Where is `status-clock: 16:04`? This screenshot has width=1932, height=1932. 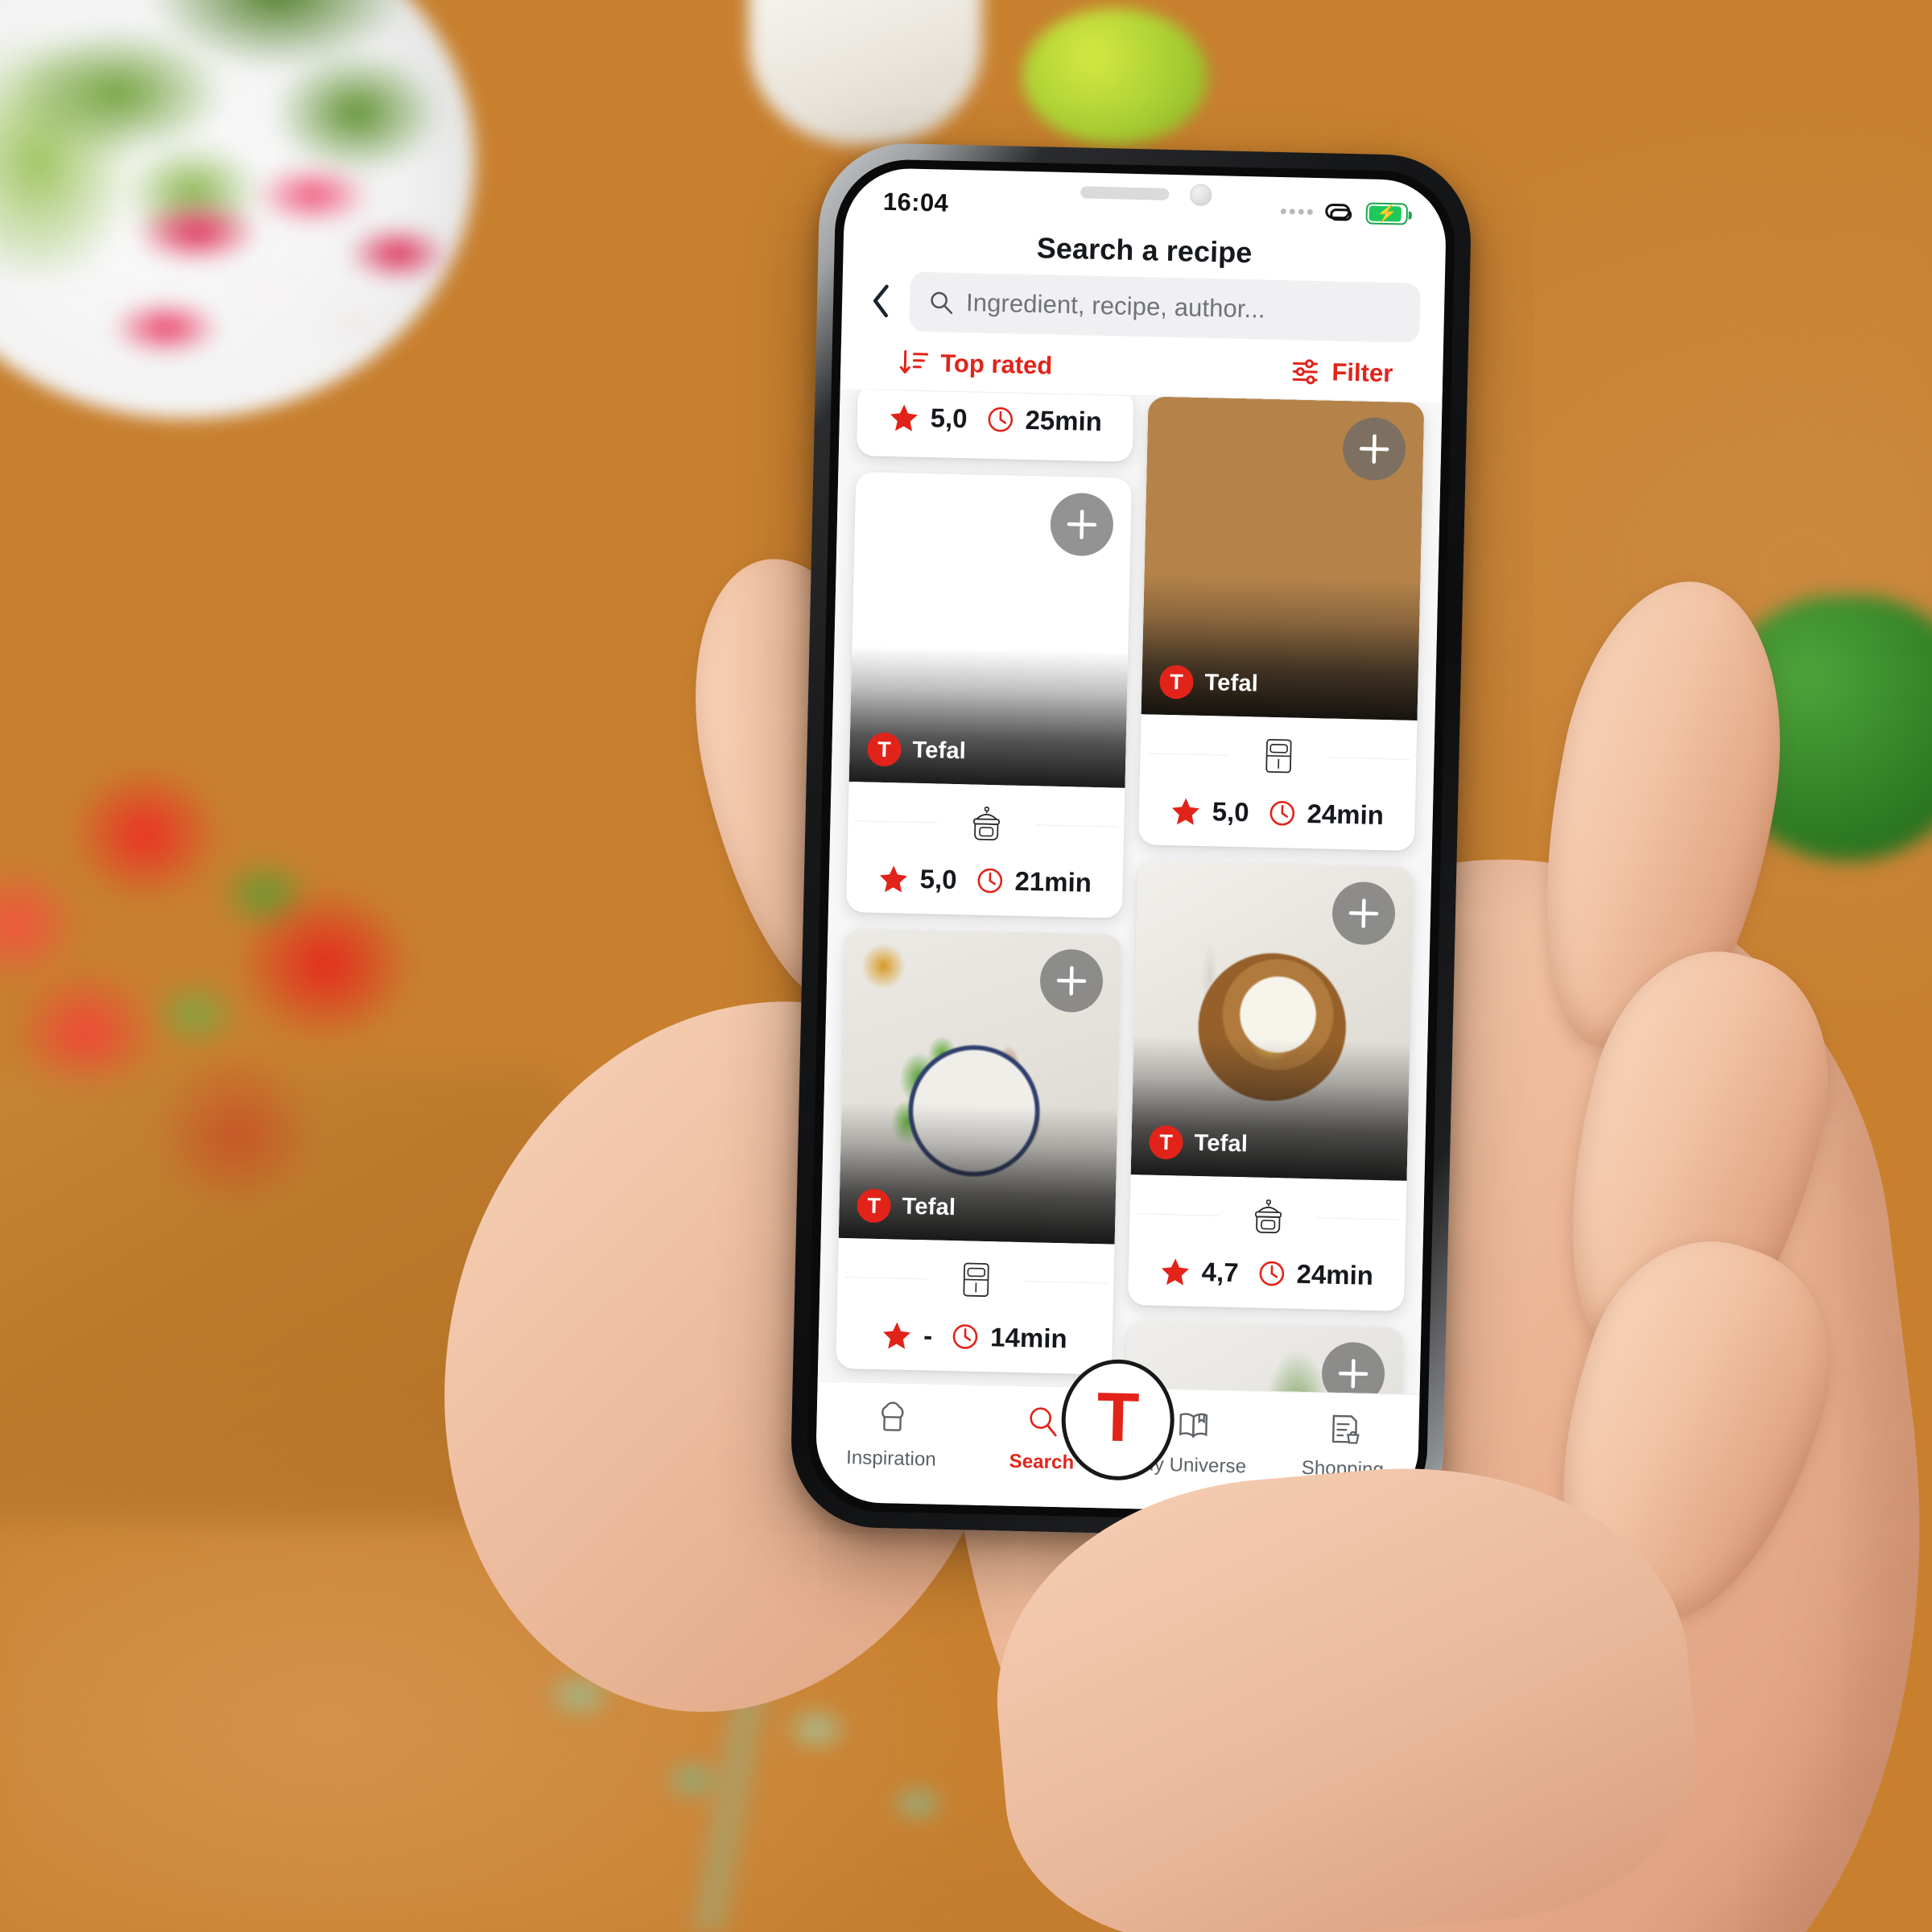 status-clock: 16:04 is located at coordinates (915, 202).